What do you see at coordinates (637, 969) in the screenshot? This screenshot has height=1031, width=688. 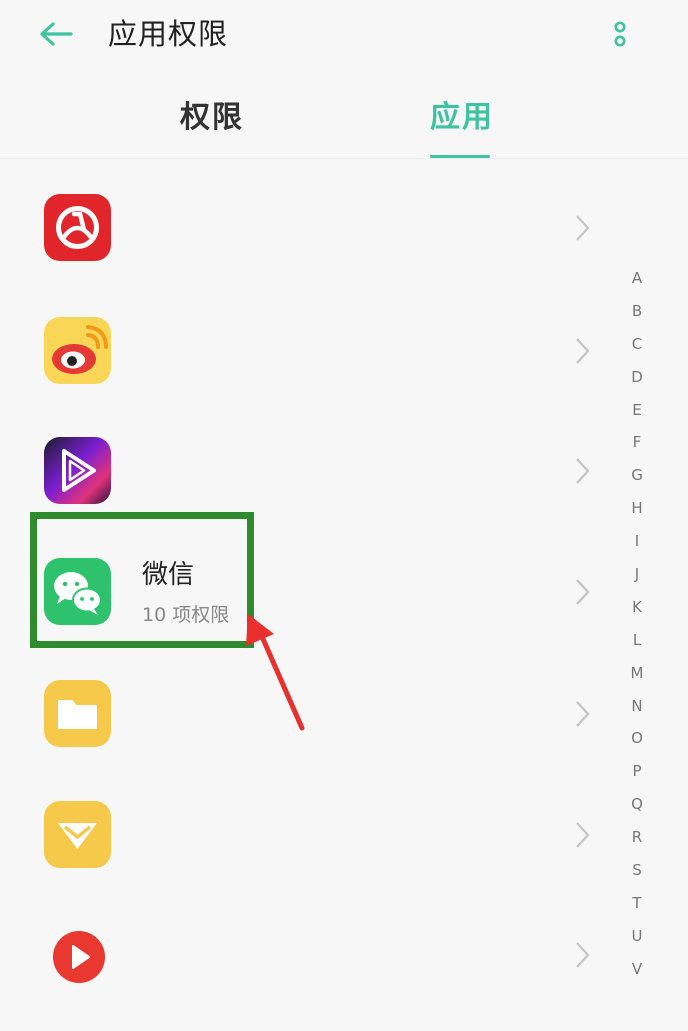 I see `alphabet-letter-v: V` at bounding box center [637, 969].